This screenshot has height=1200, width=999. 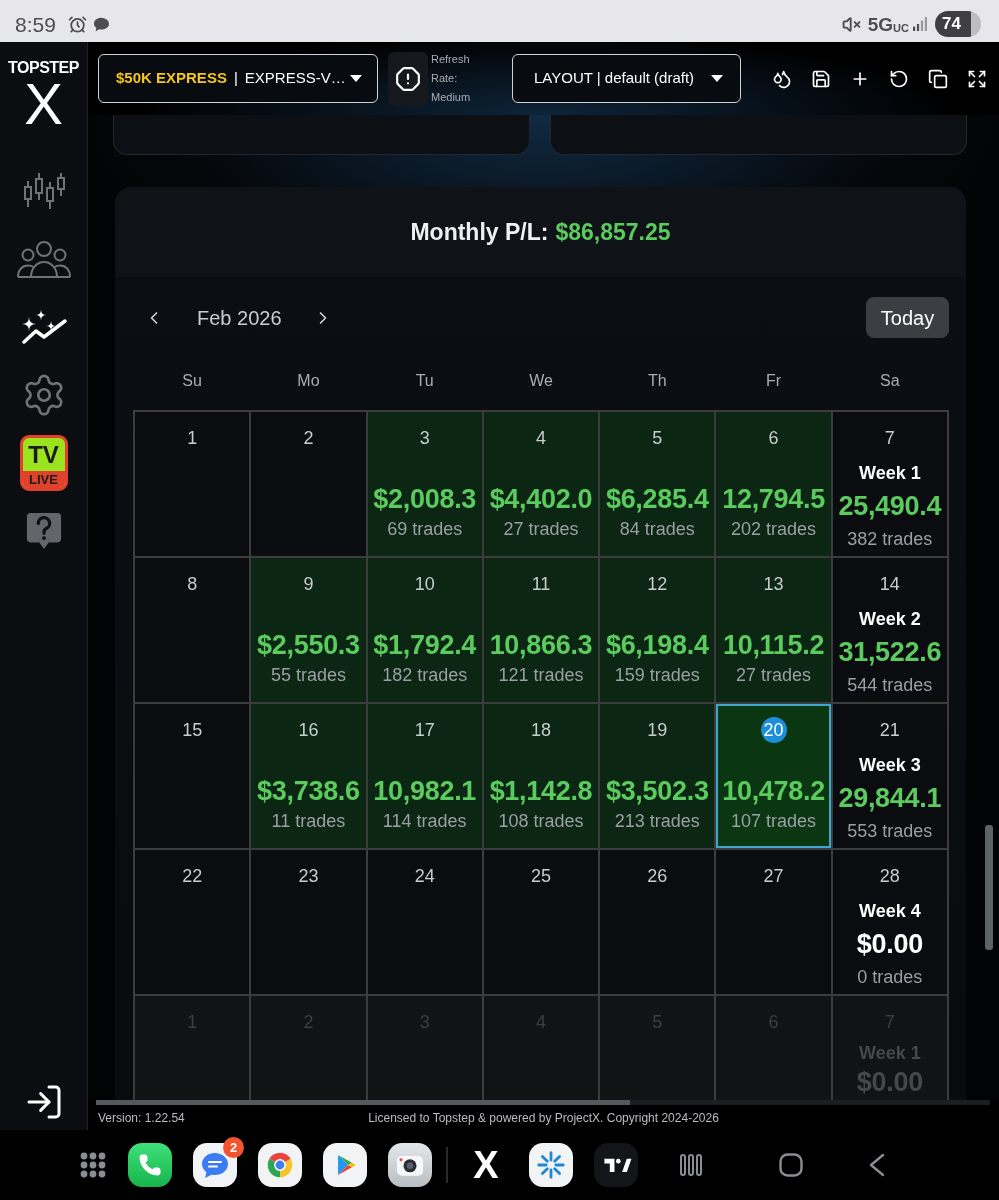 What do you see at coordinates (541, 791) in the screenshot?
I see `day-pnl: $1,142.8` at bounding box center [541, 791].